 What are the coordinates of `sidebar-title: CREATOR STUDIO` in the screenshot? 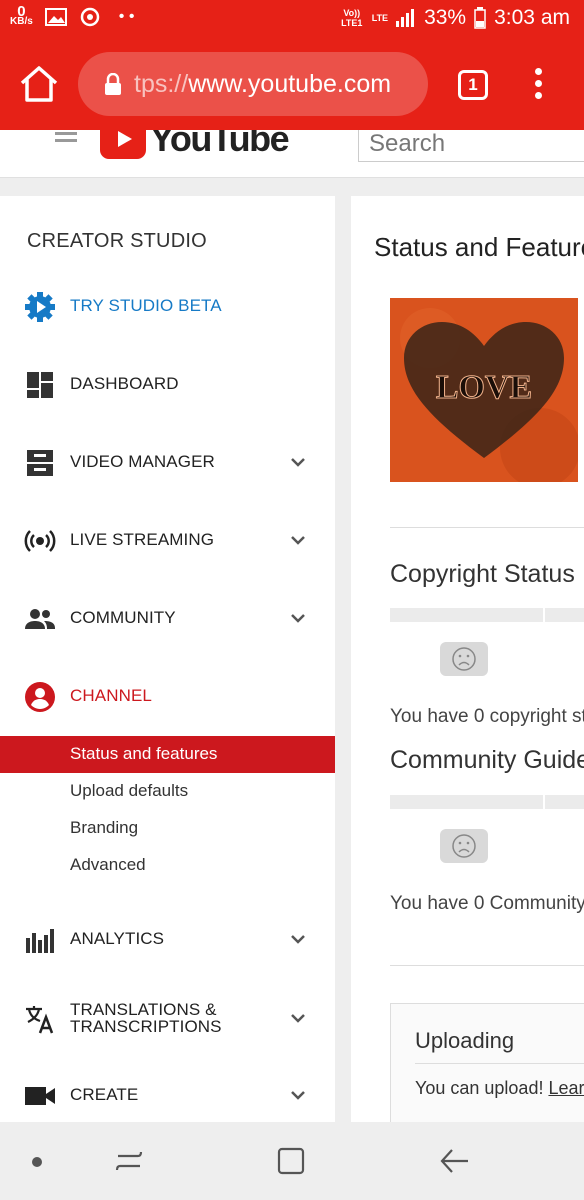 It's located at (117, 241).